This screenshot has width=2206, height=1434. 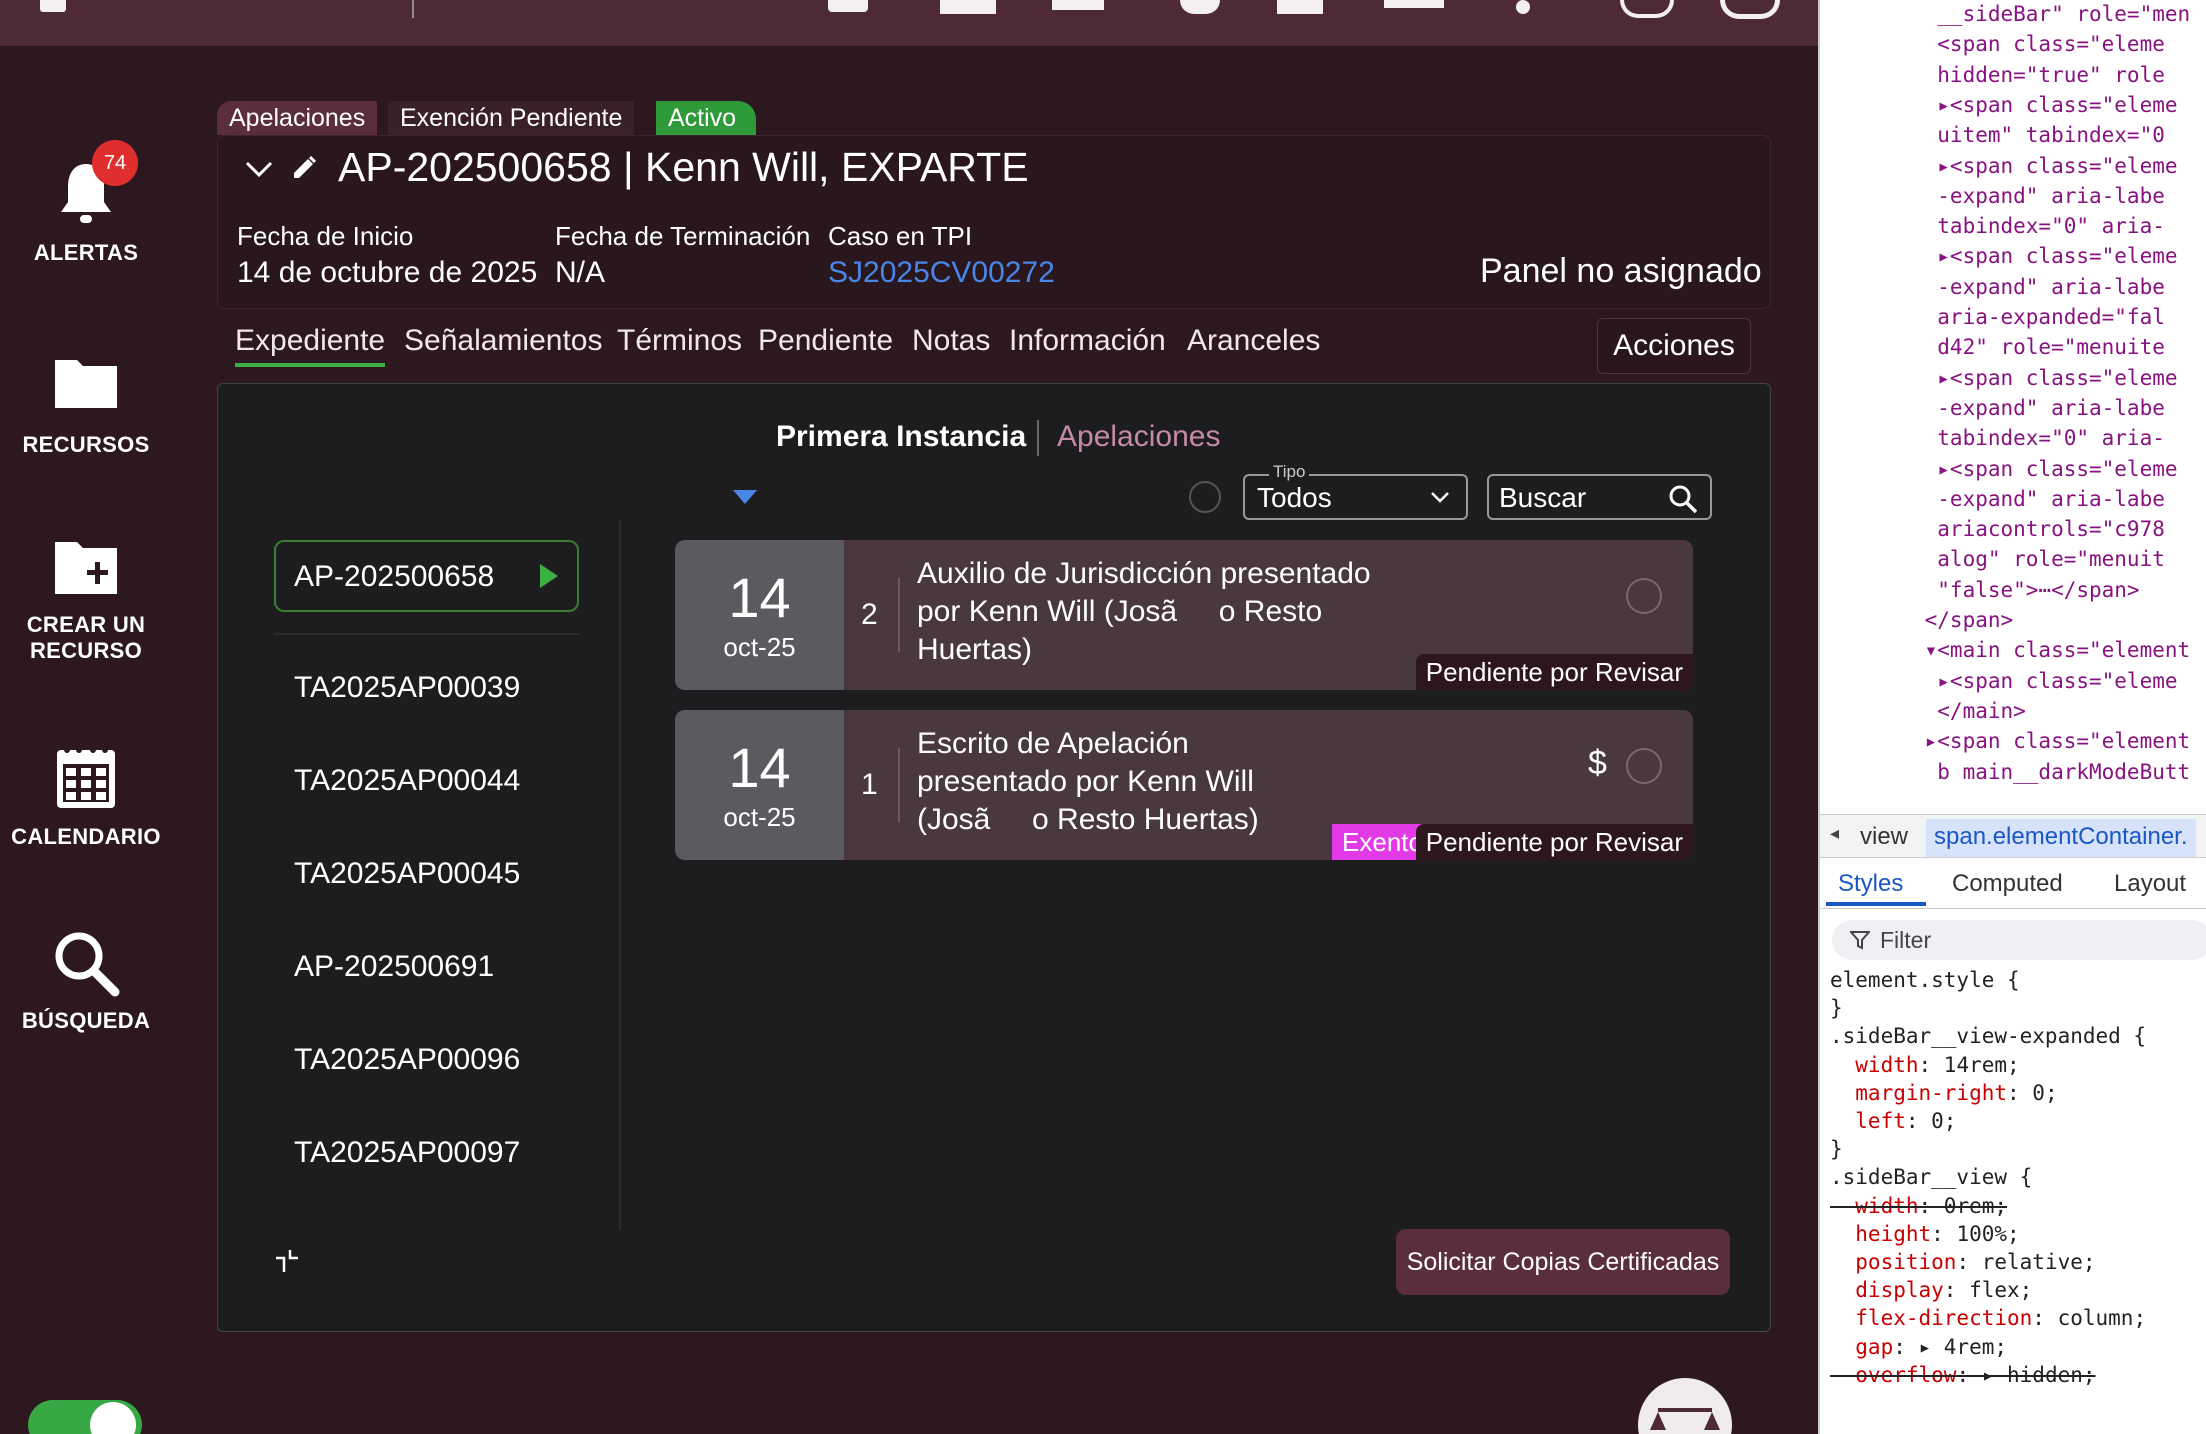 I want to click on sidebar-item-calendario: CALENDARIO, so click(x=86, y=796).